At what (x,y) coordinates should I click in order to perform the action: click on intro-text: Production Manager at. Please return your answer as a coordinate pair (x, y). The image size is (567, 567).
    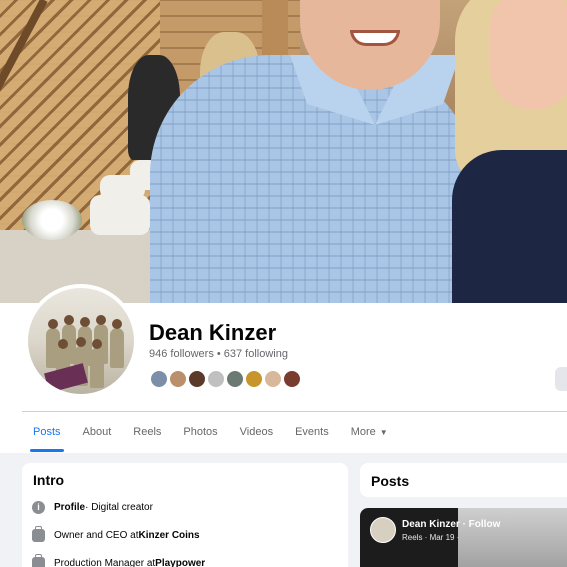
    Looking at the image, I should click on (105, 562).